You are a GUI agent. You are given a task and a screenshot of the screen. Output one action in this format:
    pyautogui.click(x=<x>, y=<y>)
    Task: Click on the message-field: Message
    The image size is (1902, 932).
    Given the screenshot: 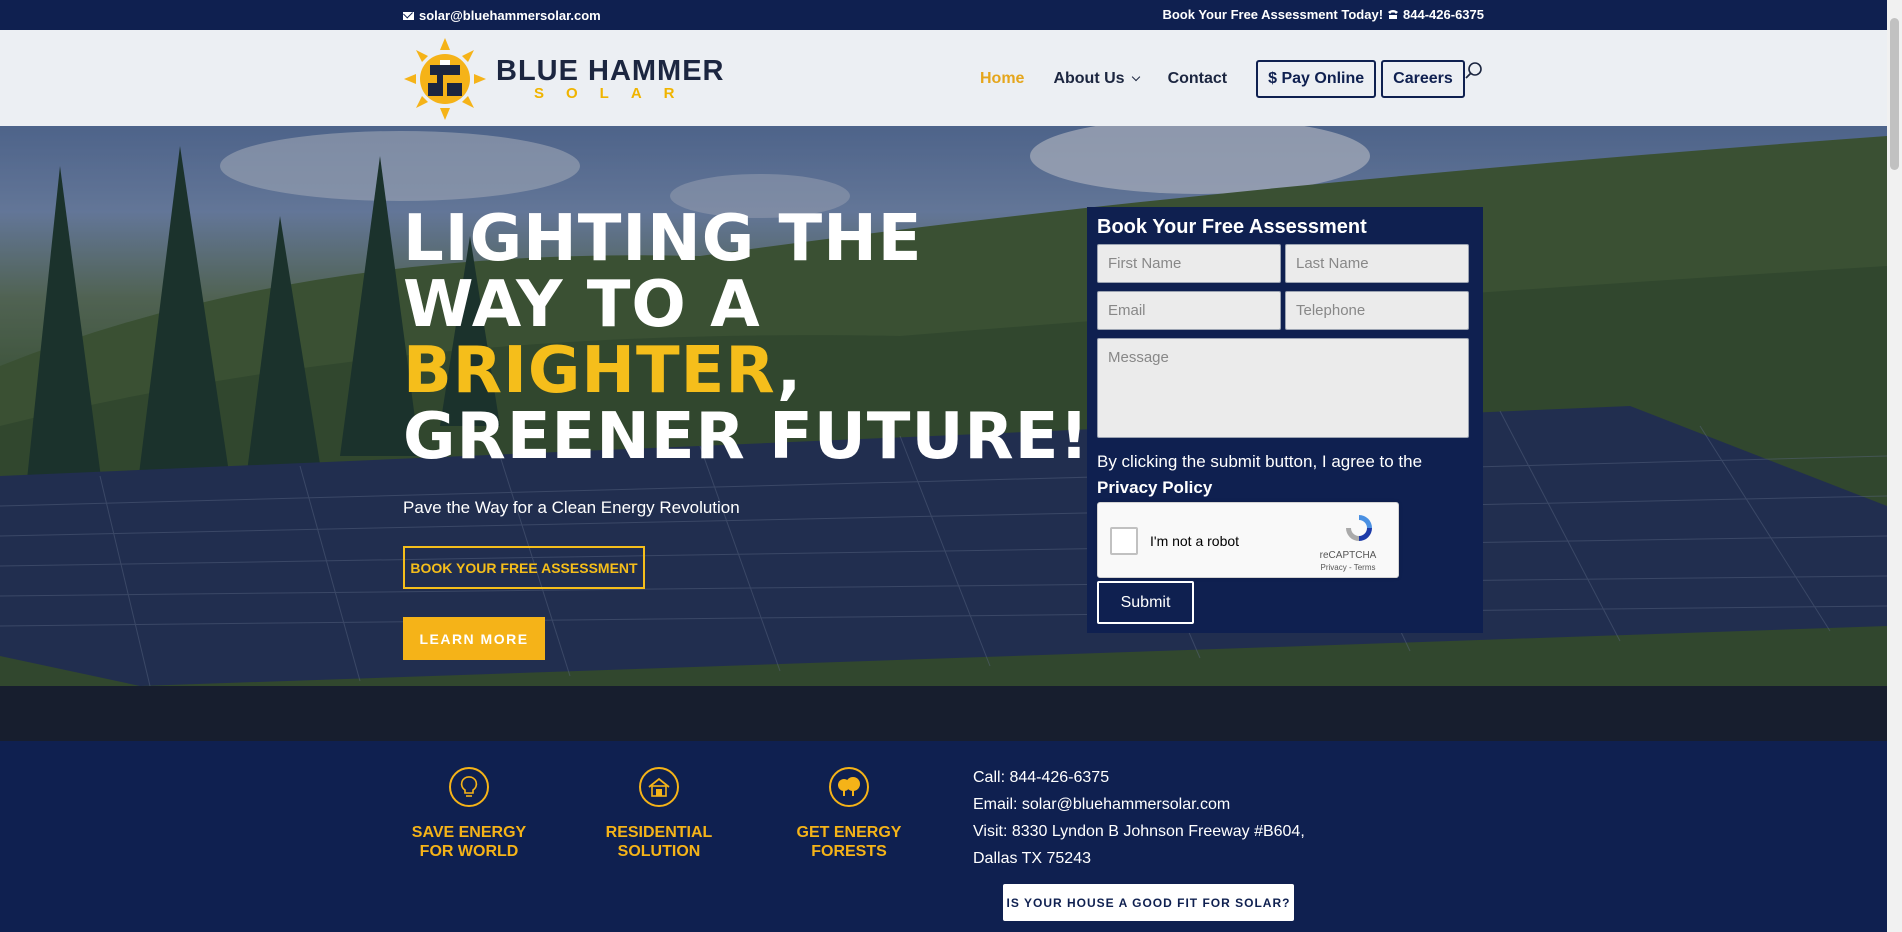 What is the action you would take?
    pyautogui.click(x=1283, y=388)
    